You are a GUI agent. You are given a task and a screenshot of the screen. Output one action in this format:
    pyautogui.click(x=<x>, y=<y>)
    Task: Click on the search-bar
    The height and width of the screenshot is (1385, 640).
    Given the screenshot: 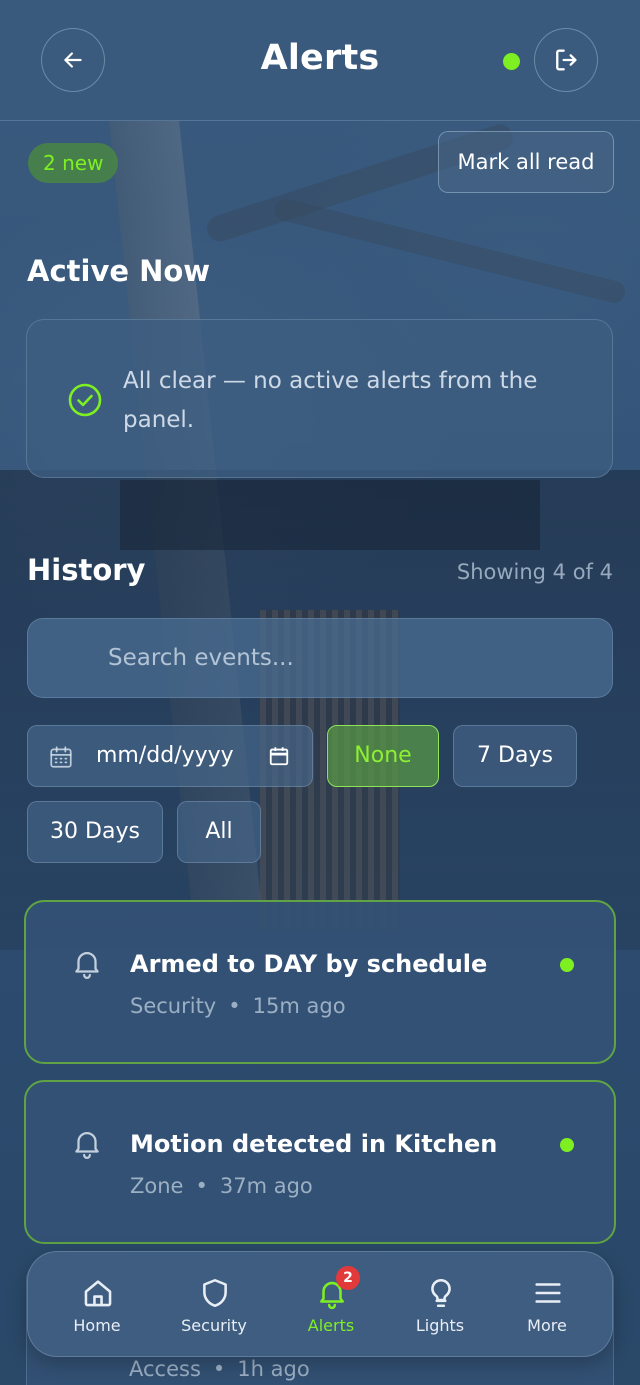 What is the action you would take?
    pyautogui.click(x=320, y=658)
    